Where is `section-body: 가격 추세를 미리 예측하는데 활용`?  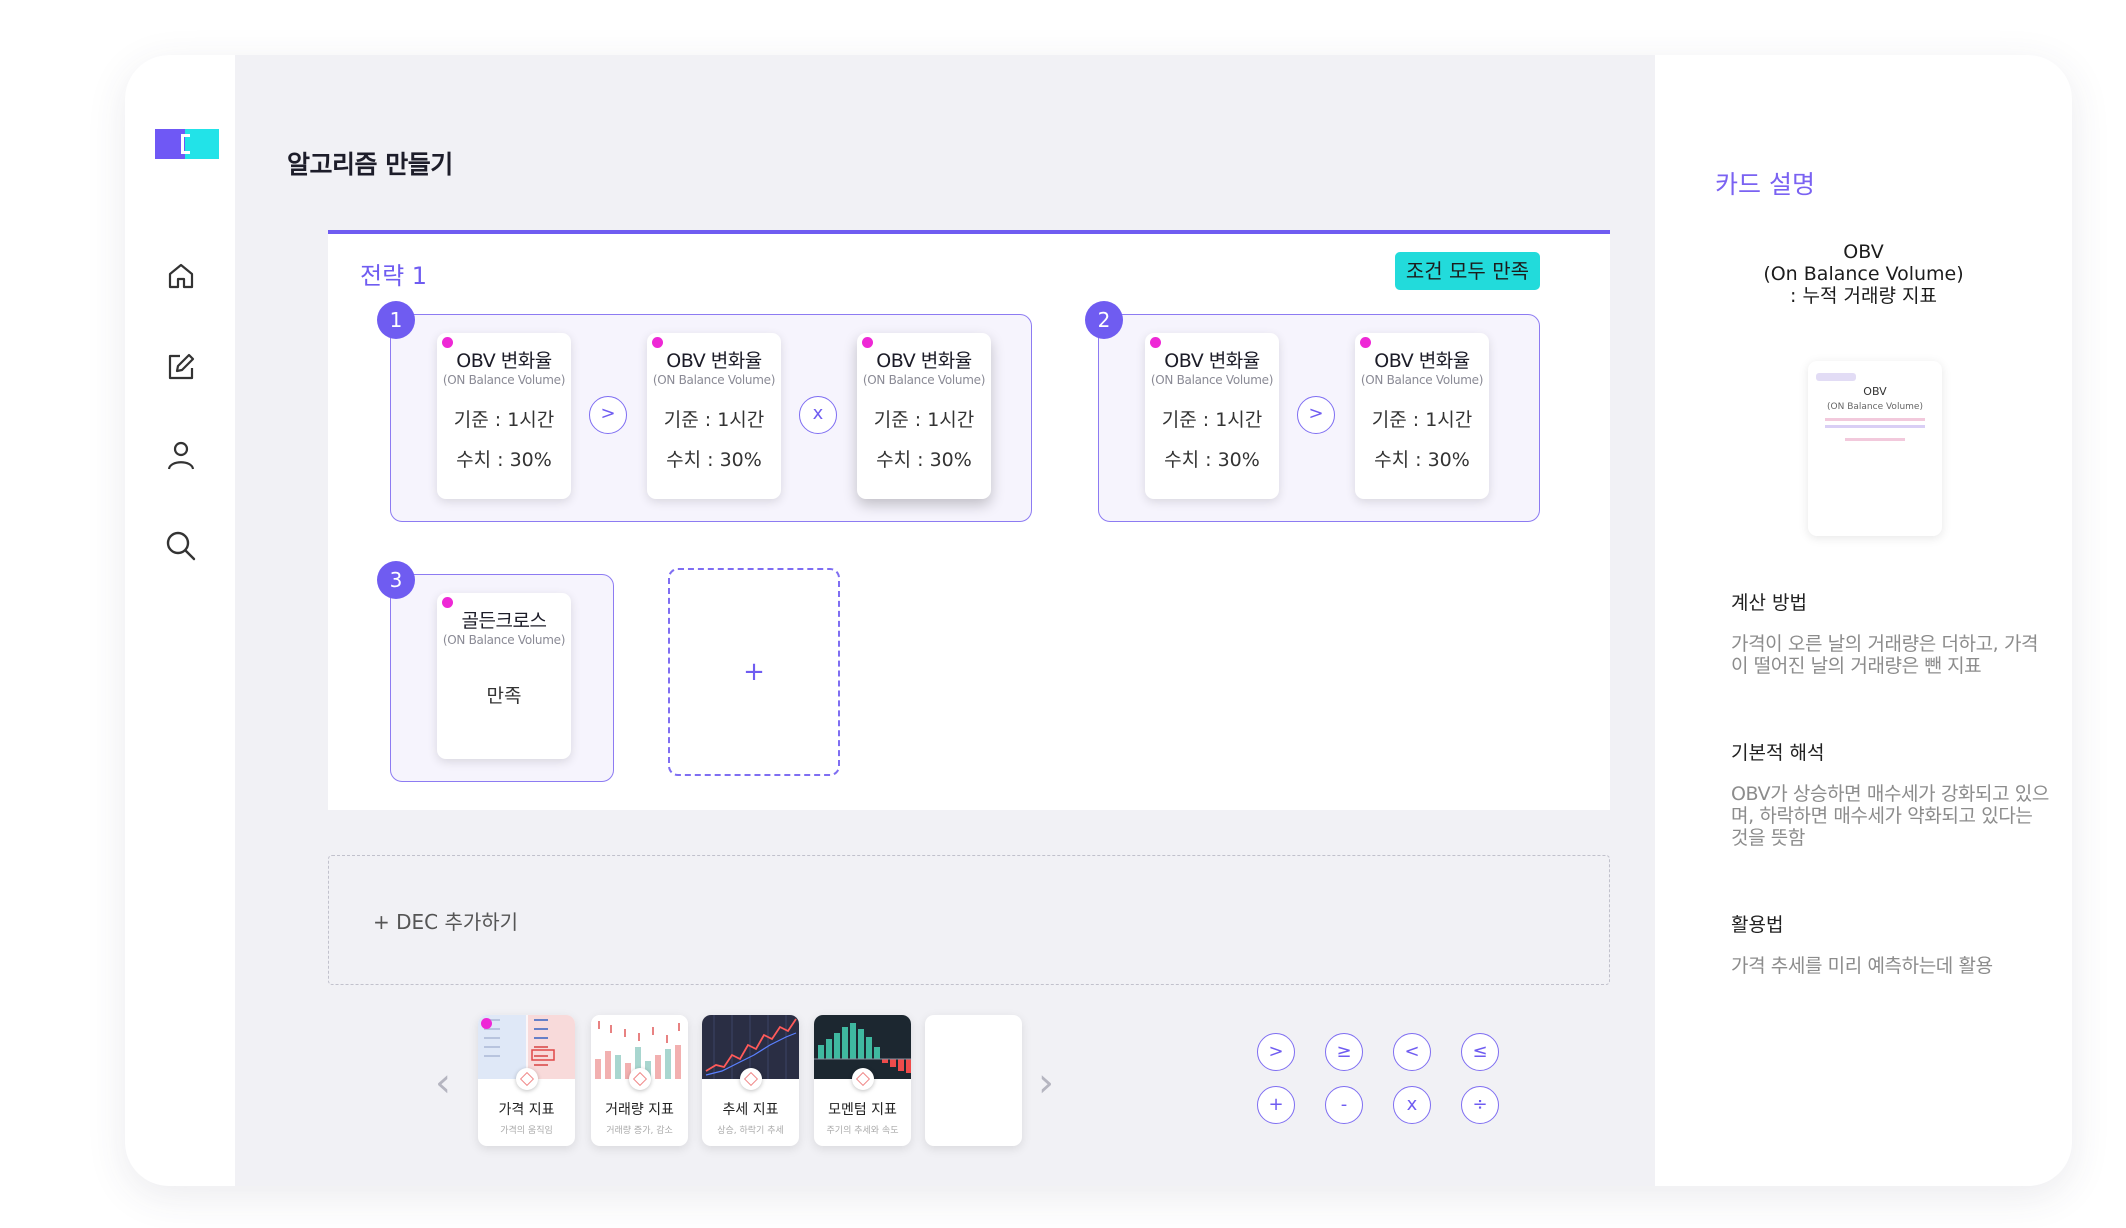 section-body: 가격 추세를 미리 예측하는데 활용 is located at coordinates (1862, 966).